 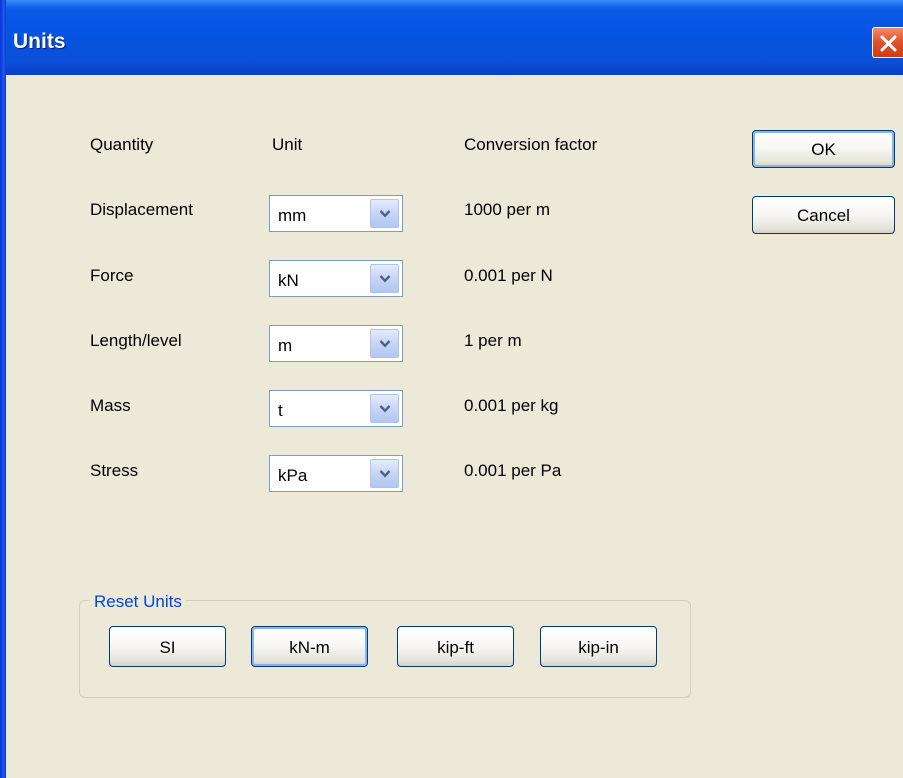 What do you see at coordinates (39, 41) in the screenshot?
I see `window-title: Units` at bounding box center [39, 41].